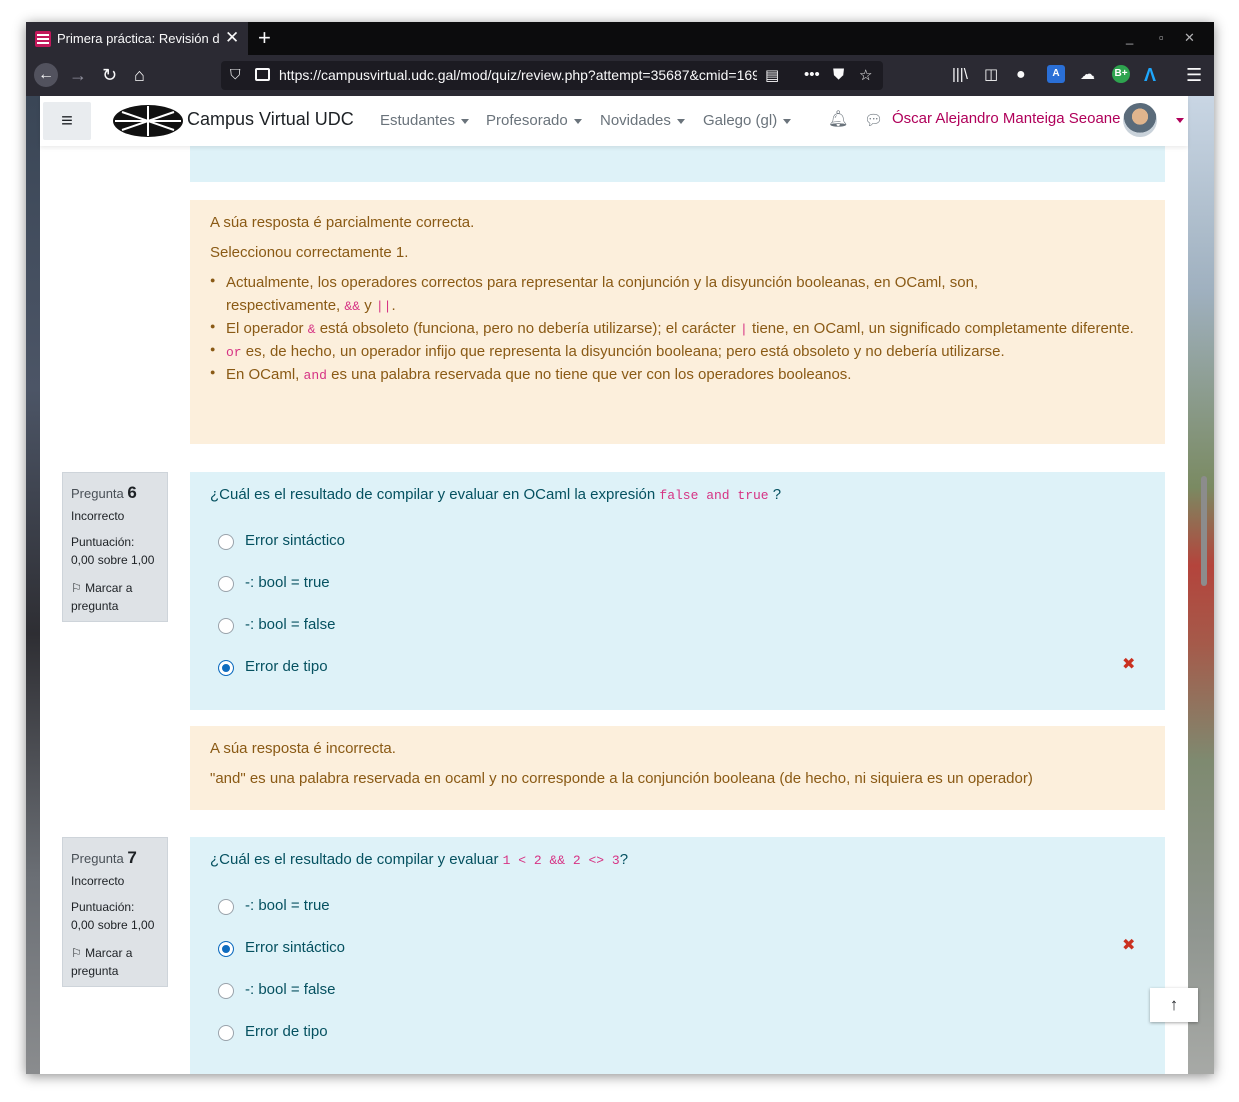 The width and height of the screenshot is (1239, 1102). Describe the element at coordinates (232, 38) in the screenshot. I see `close-tab-icon: ✕` at that location.